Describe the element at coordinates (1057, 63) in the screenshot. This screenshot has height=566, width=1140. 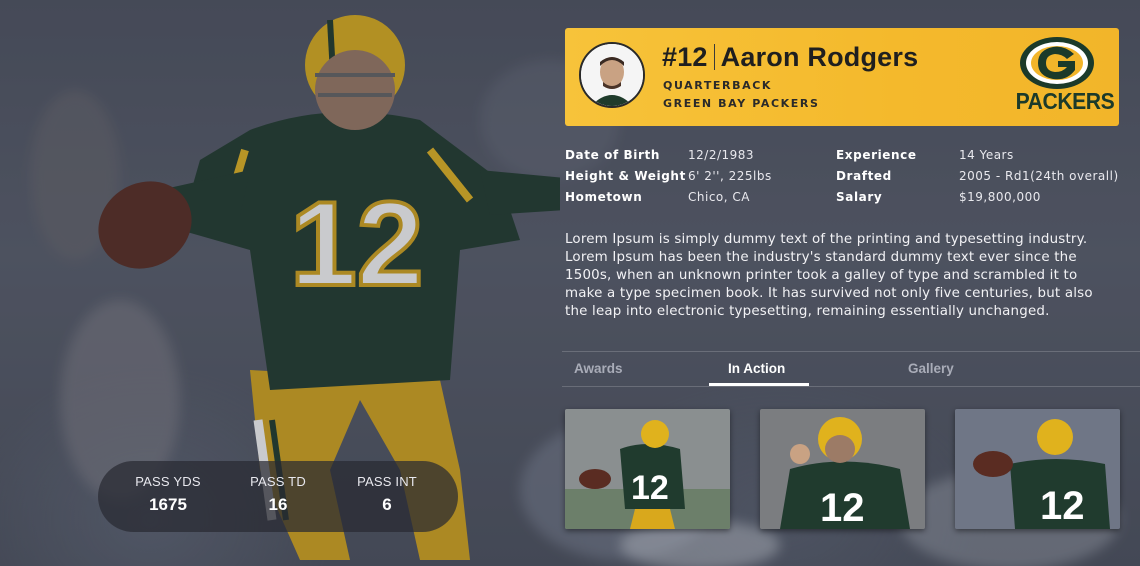
I see `packers-g-icon` at that location.